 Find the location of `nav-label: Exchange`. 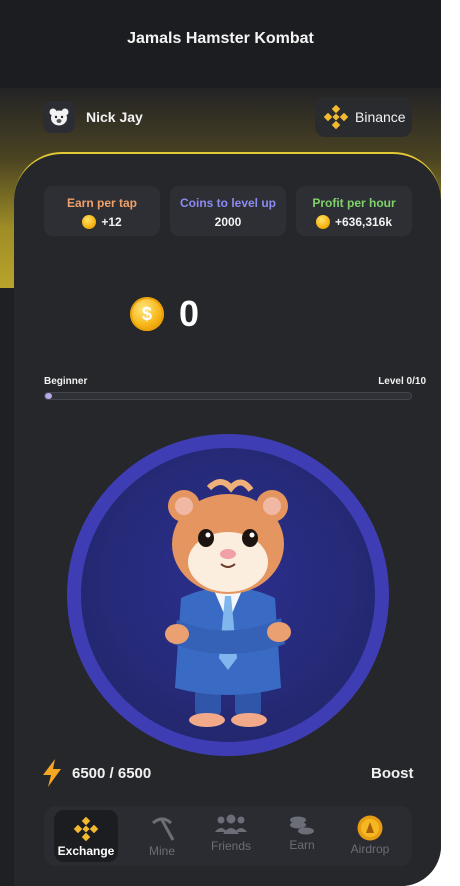

nav-label: Exchange is located at coordinates (86, 851).